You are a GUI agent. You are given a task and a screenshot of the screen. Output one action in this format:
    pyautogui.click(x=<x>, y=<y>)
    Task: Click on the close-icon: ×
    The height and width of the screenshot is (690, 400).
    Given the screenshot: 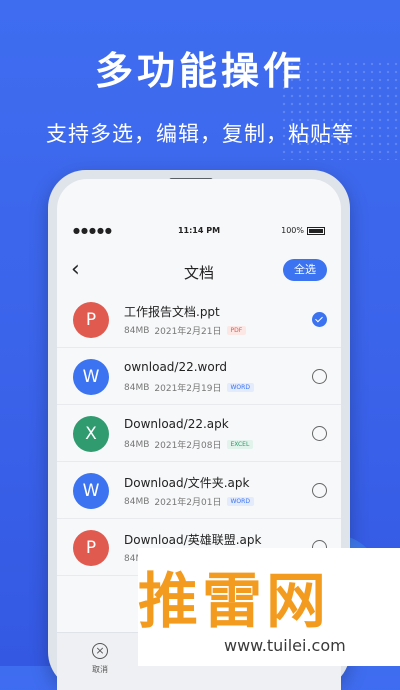 What is the action you would take?
    pyautogui.click(x=100, y=651)
    